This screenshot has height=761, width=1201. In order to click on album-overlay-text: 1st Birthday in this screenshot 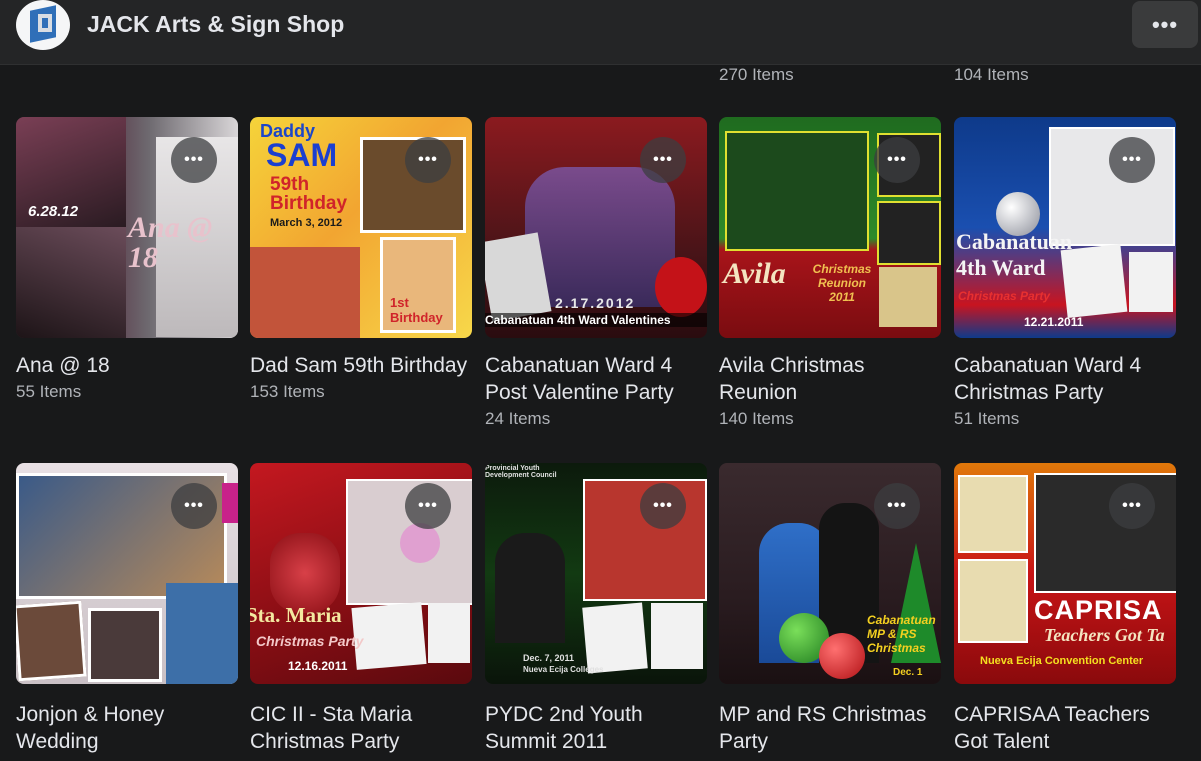, I will do `click(416, 310)`.